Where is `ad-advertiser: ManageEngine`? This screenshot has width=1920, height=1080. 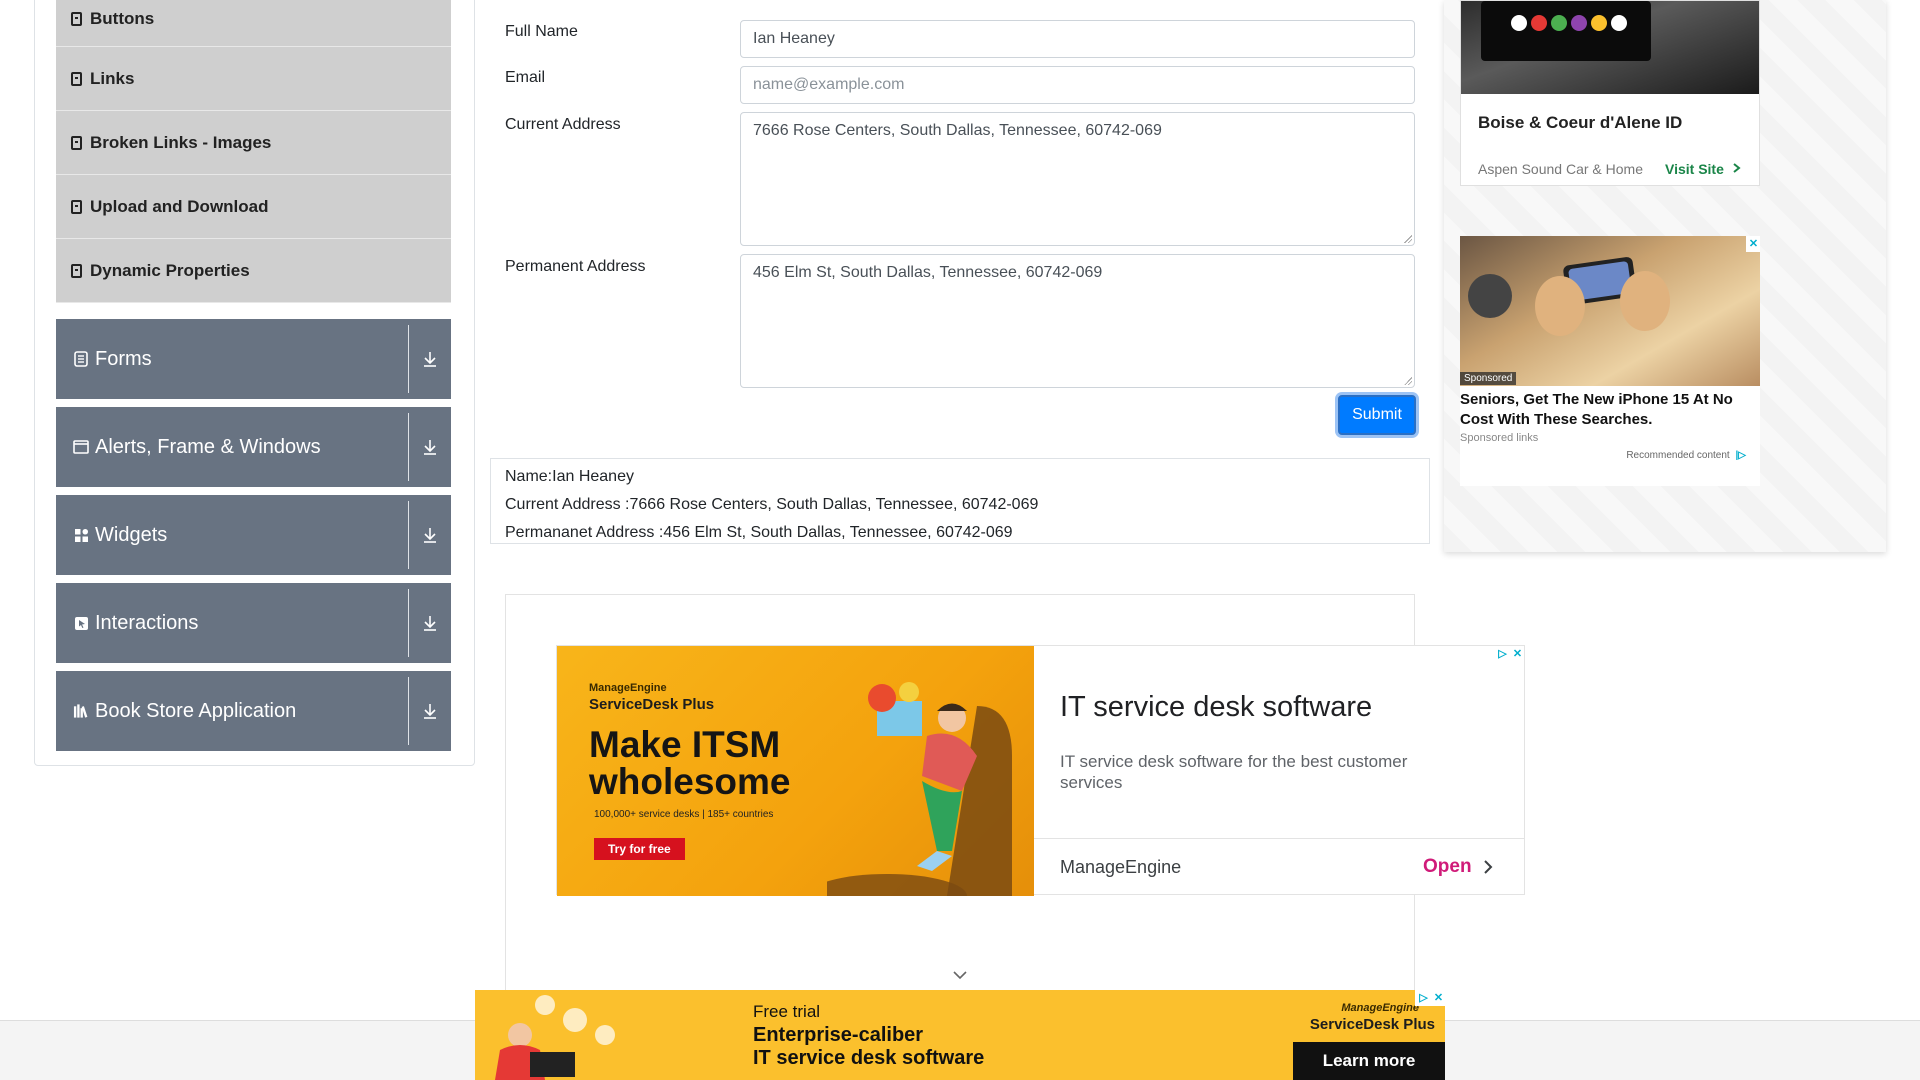
ad-advertiser: ManageEngine is located at coordinates (1121, 867).